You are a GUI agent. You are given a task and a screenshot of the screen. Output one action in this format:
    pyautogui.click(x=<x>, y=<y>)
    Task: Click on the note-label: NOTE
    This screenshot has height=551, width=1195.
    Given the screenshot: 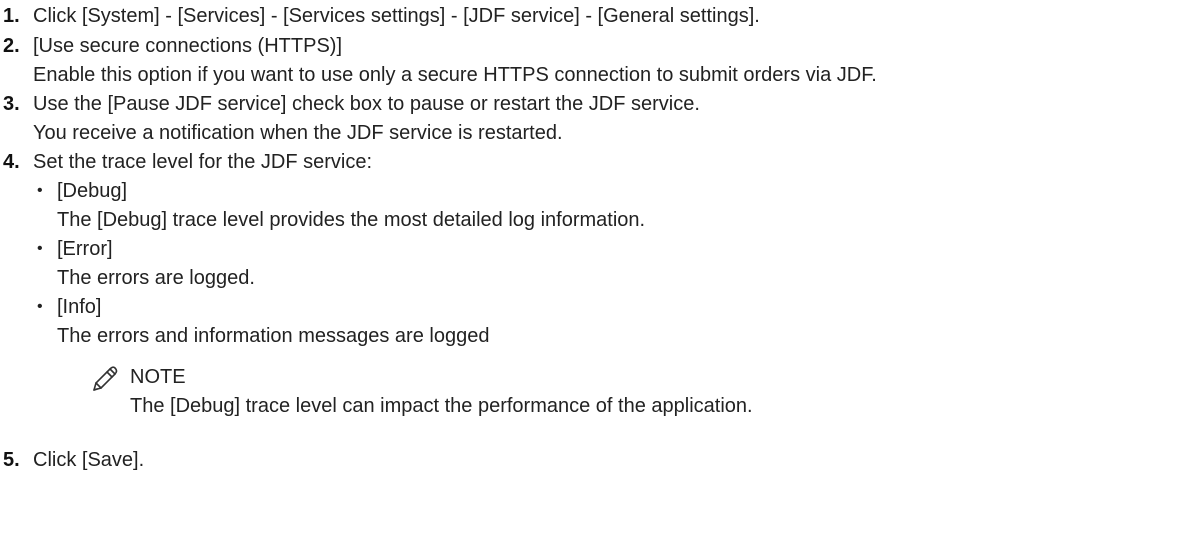 What is the action you would take?
    pyautogui.click(x=158, y=377)
    